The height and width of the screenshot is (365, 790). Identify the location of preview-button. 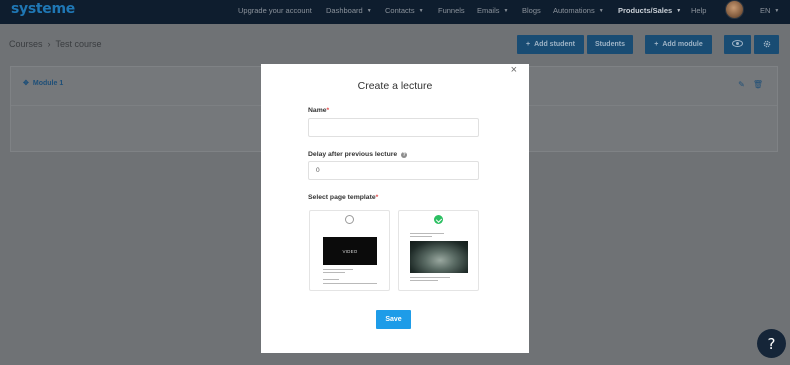
(737, 44).